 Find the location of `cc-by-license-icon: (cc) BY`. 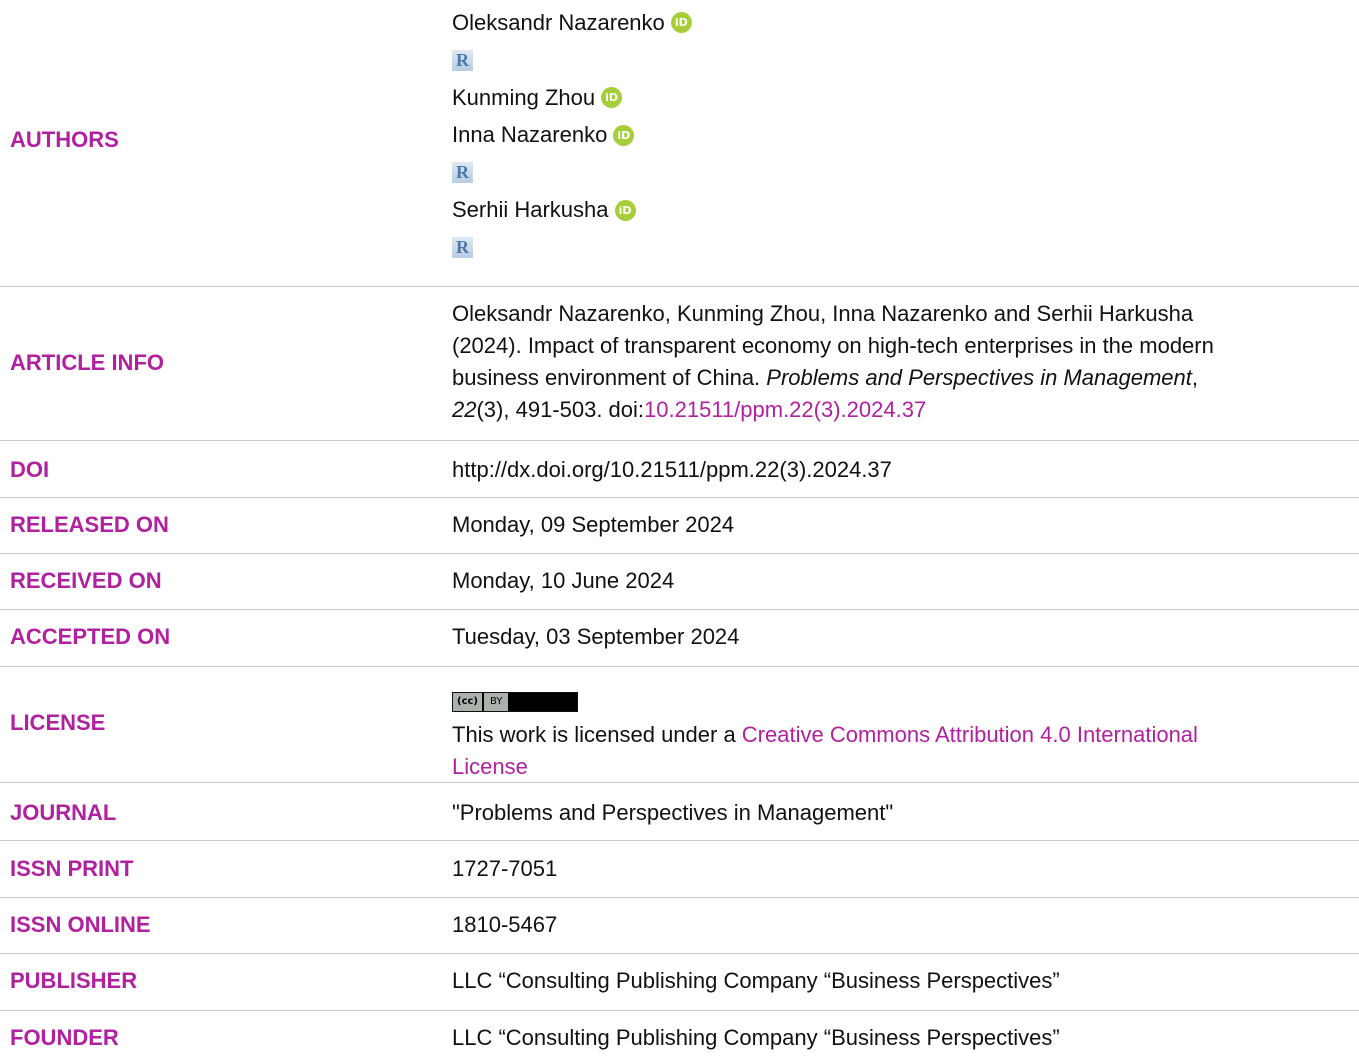

cc-by-license-icon: (cc) BY is located at coordinates (515, 702).